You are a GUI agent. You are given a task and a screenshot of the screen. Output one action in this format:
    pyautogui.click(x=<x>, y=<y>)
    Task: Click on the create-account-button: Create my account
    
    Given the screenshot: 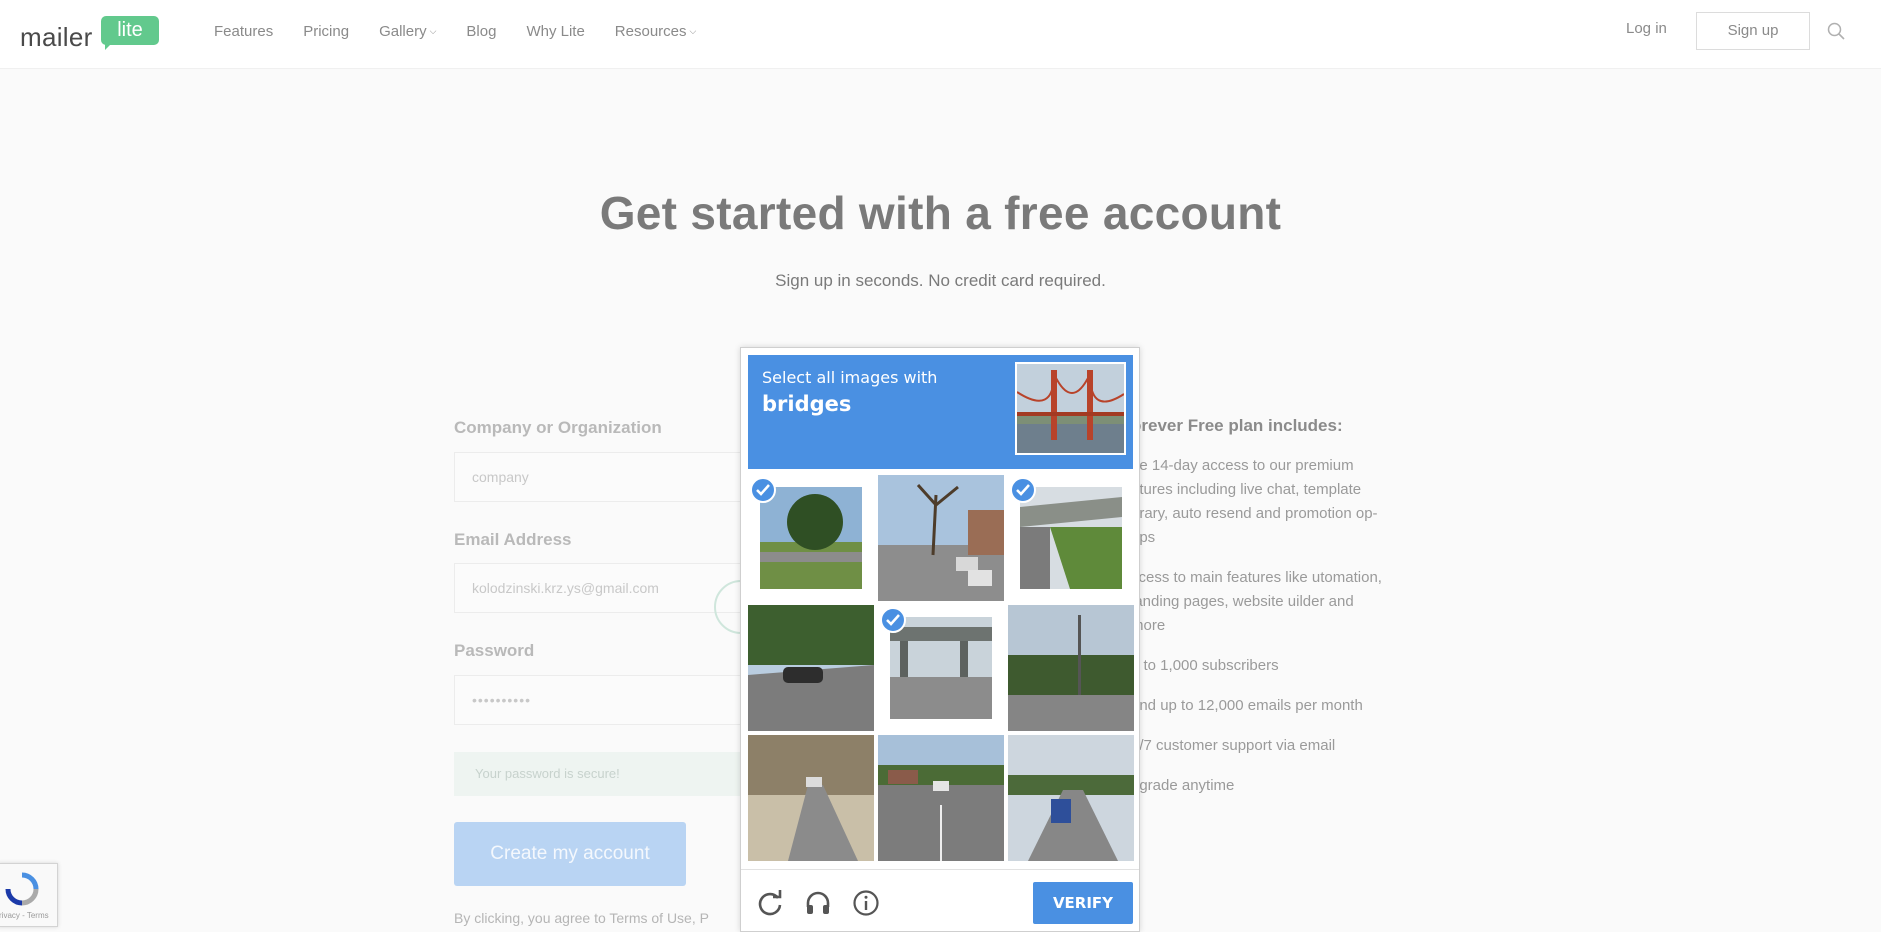 What is the action you would take?
    pyautogui.click(x=570, y=854)
    